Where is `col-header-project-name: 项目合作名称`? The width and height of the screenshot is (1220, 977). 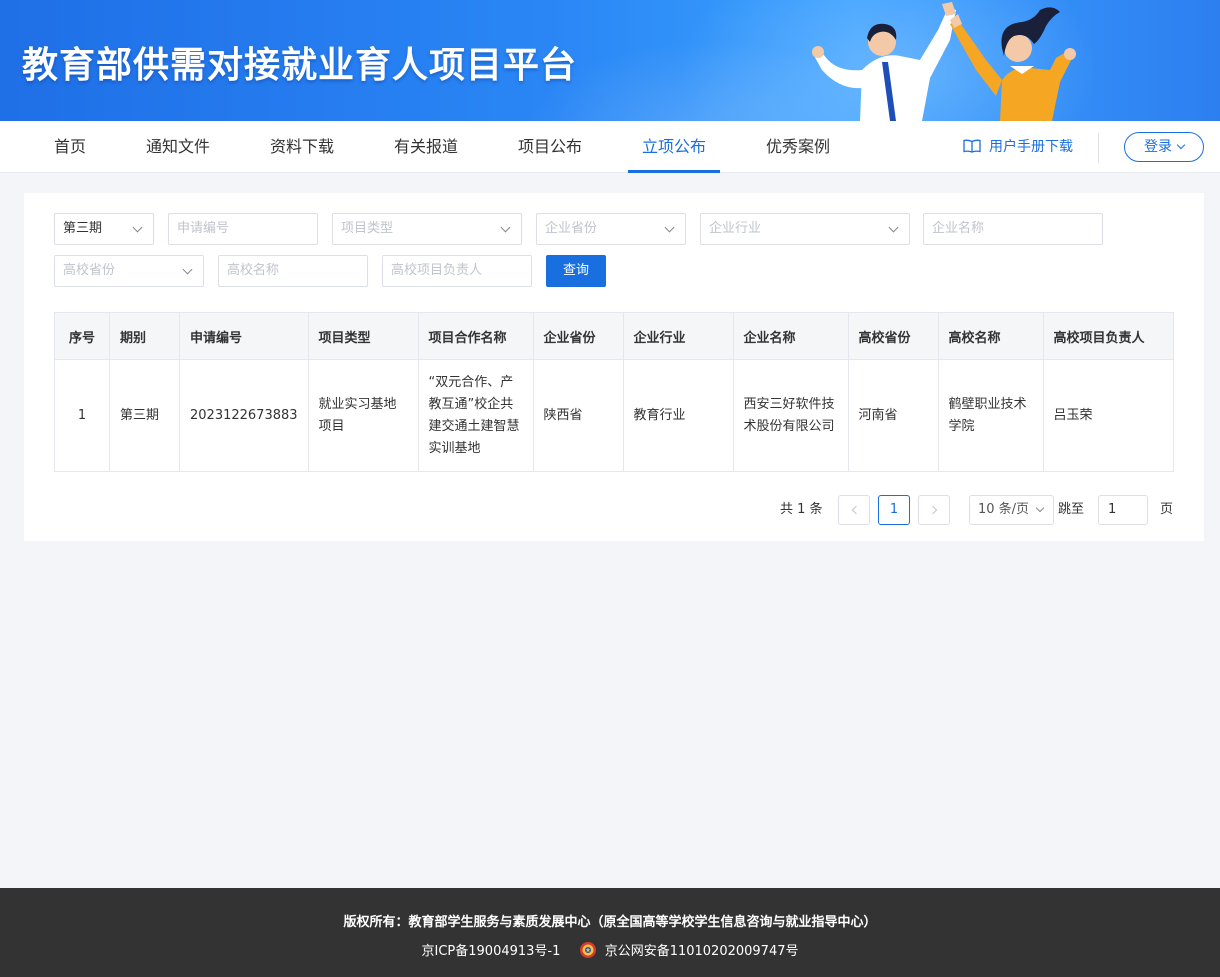 col-header-project-name: 项目合作名称 is located at coordinates (475, 336).